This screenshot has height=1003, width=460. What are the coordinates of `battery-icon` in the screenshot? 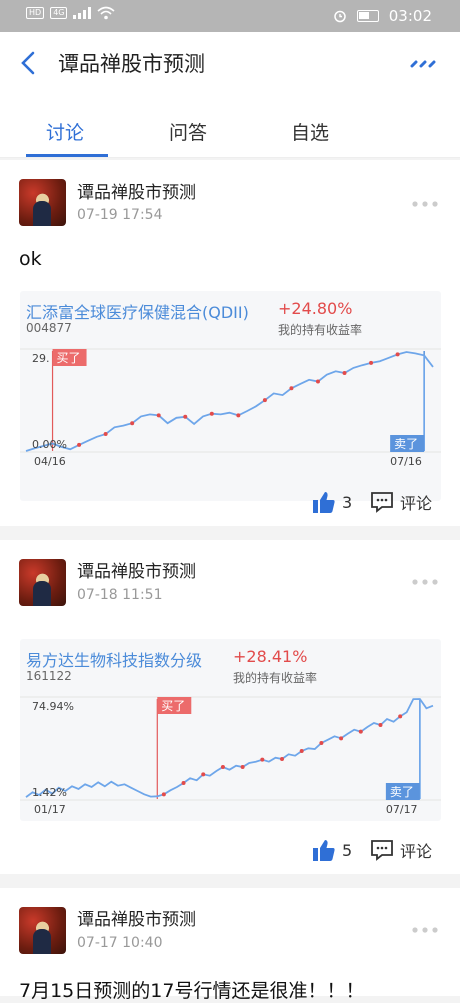 It's located at (367, 16).